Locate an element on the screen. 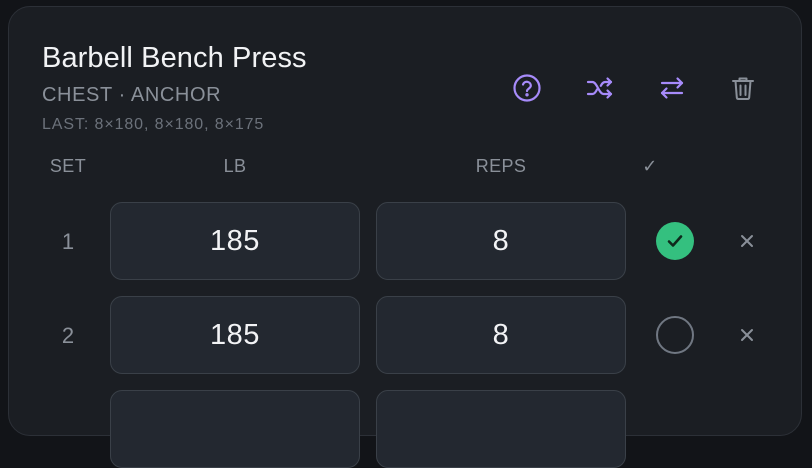  trash-icon is located at coordinates (743, 88).